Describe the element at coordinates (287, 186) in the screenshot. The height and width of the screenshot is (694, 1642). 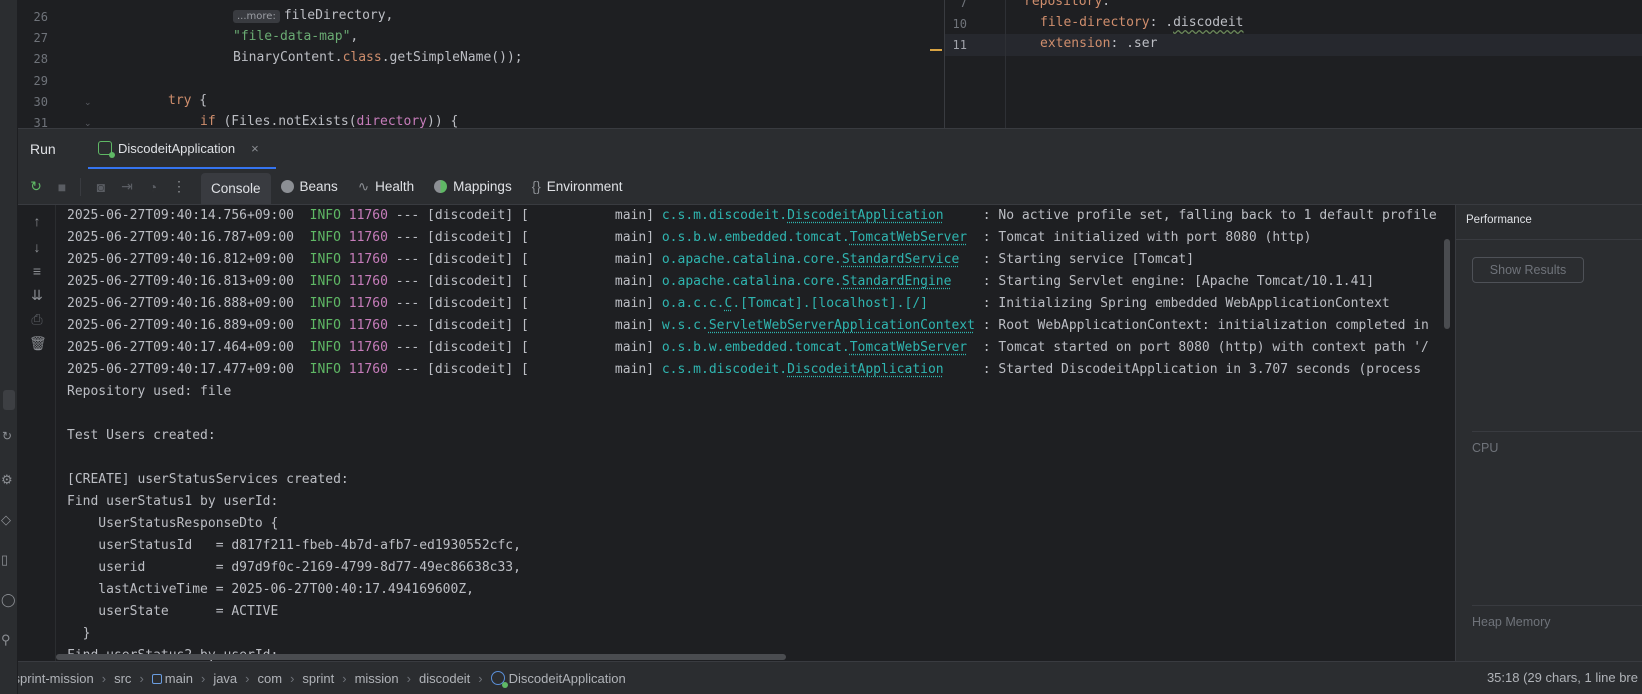
I see `beans-icon` at that location.